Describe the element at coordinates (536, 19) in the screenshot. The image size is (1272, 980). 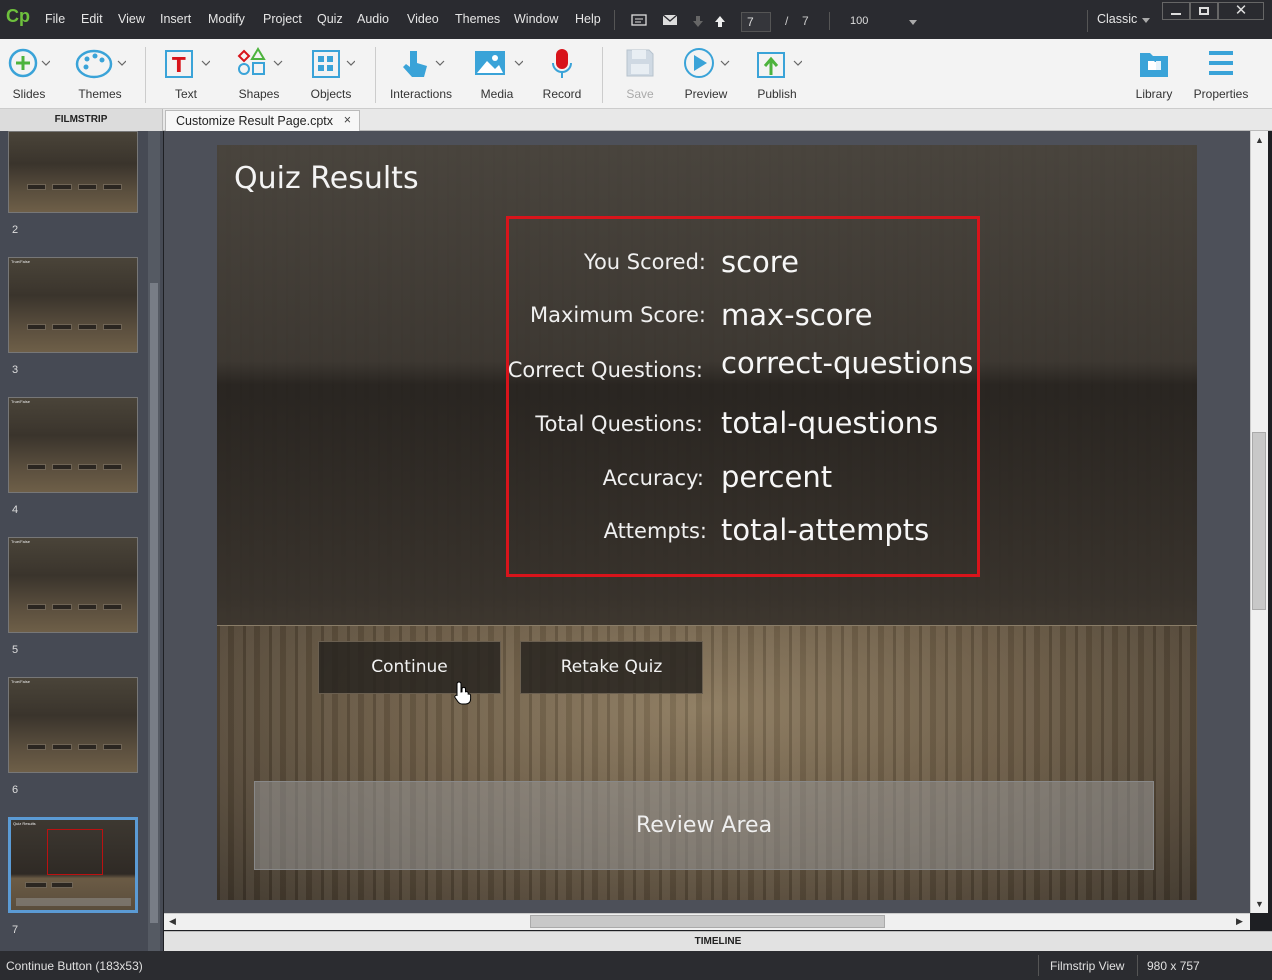
I see `menu-window: Window` at that location.